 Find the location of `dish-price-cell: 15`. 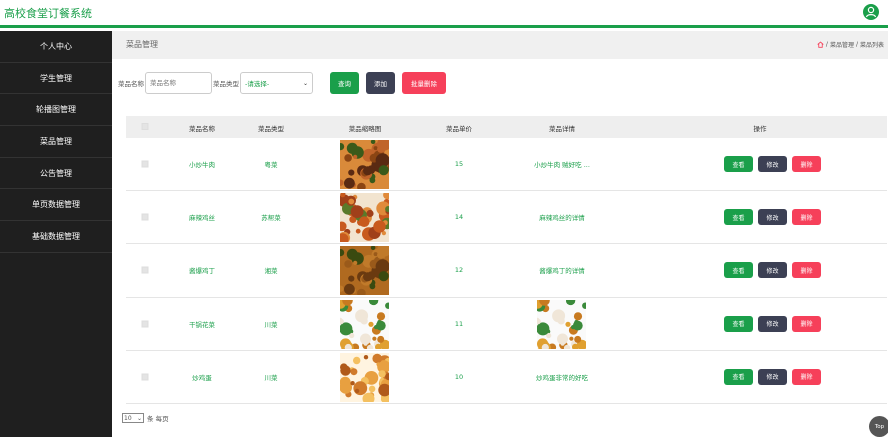

dish-price-cell: 15 is located at coordinates (459, 164).